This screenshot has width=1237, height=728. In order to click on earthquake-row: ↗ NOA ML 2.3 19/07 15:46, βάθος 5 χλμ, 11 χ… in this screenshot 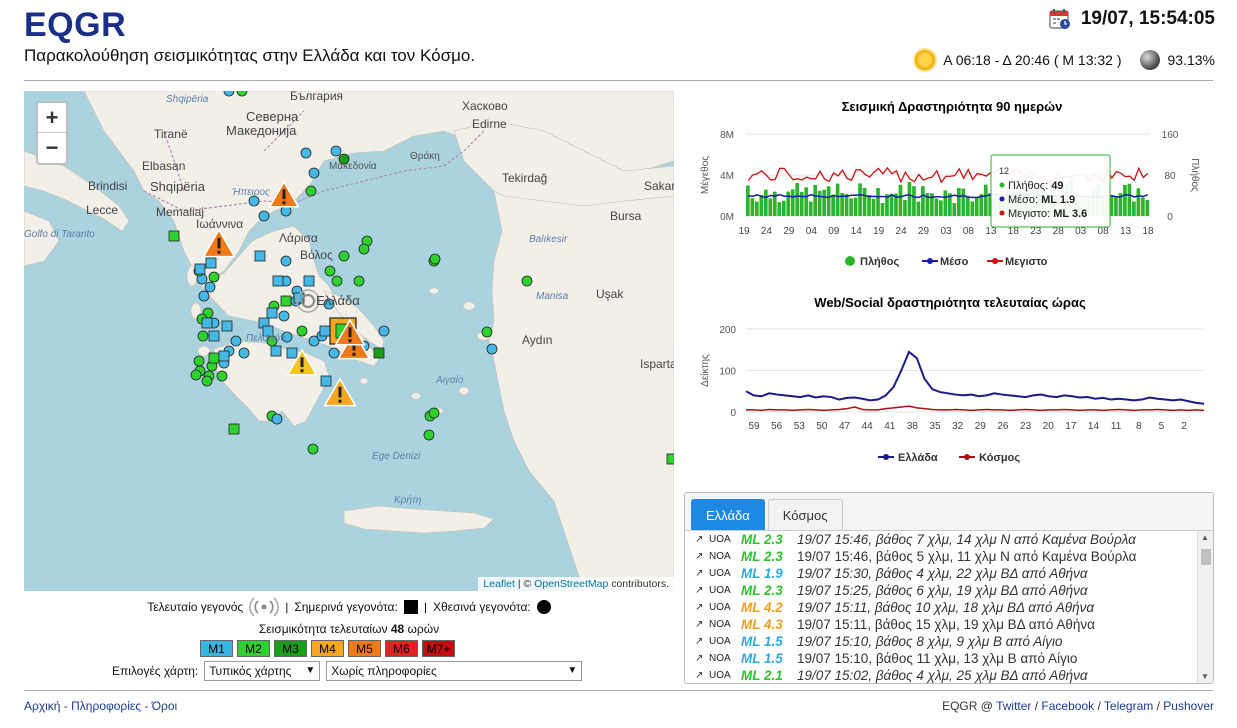, I will do `click(941, 556)`.